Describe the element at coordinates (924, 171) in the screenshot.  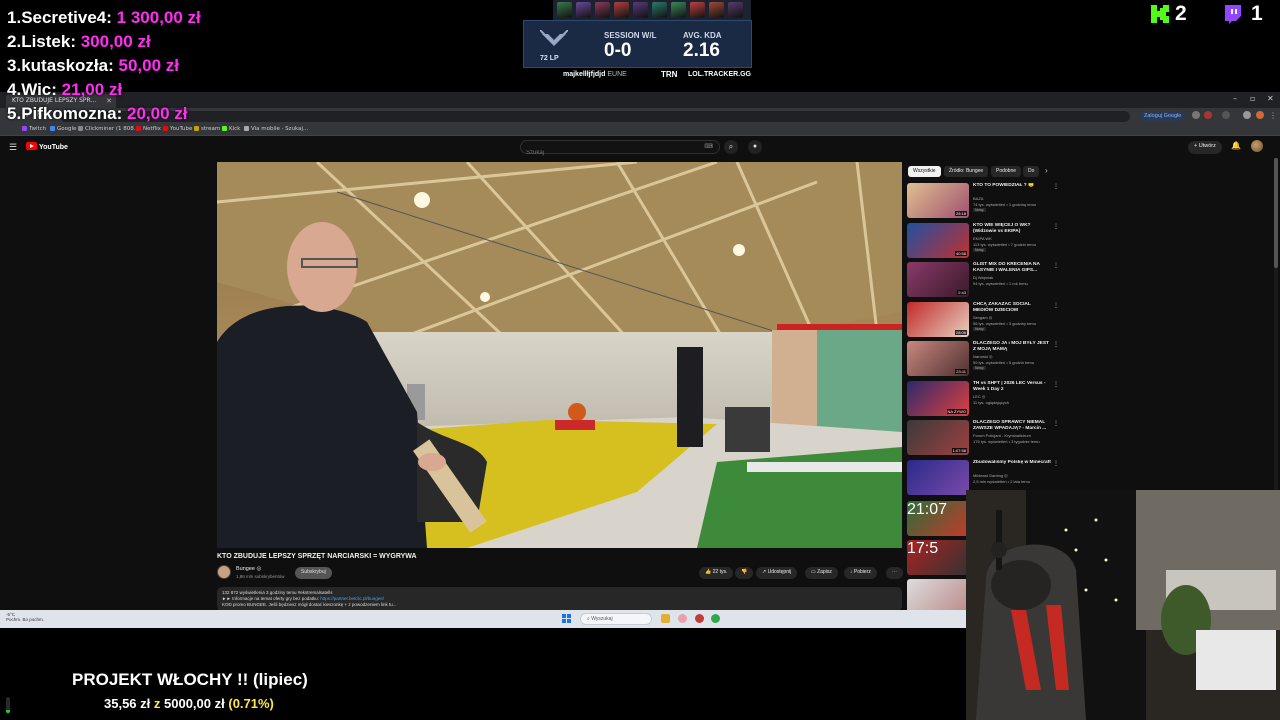
I see `chip-all: Wszystkie` at that location.